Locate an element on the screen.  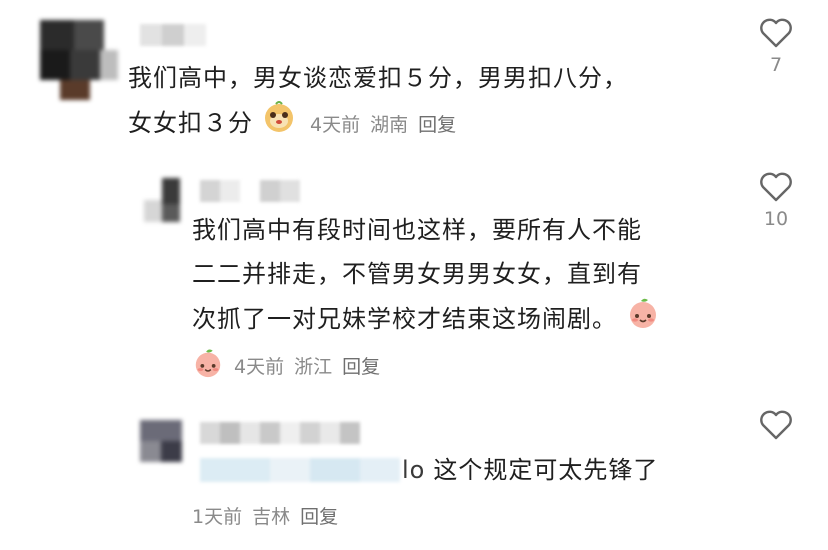
comment-meta: 4天前 湖南 回复 is located at coordinates (383, 123).